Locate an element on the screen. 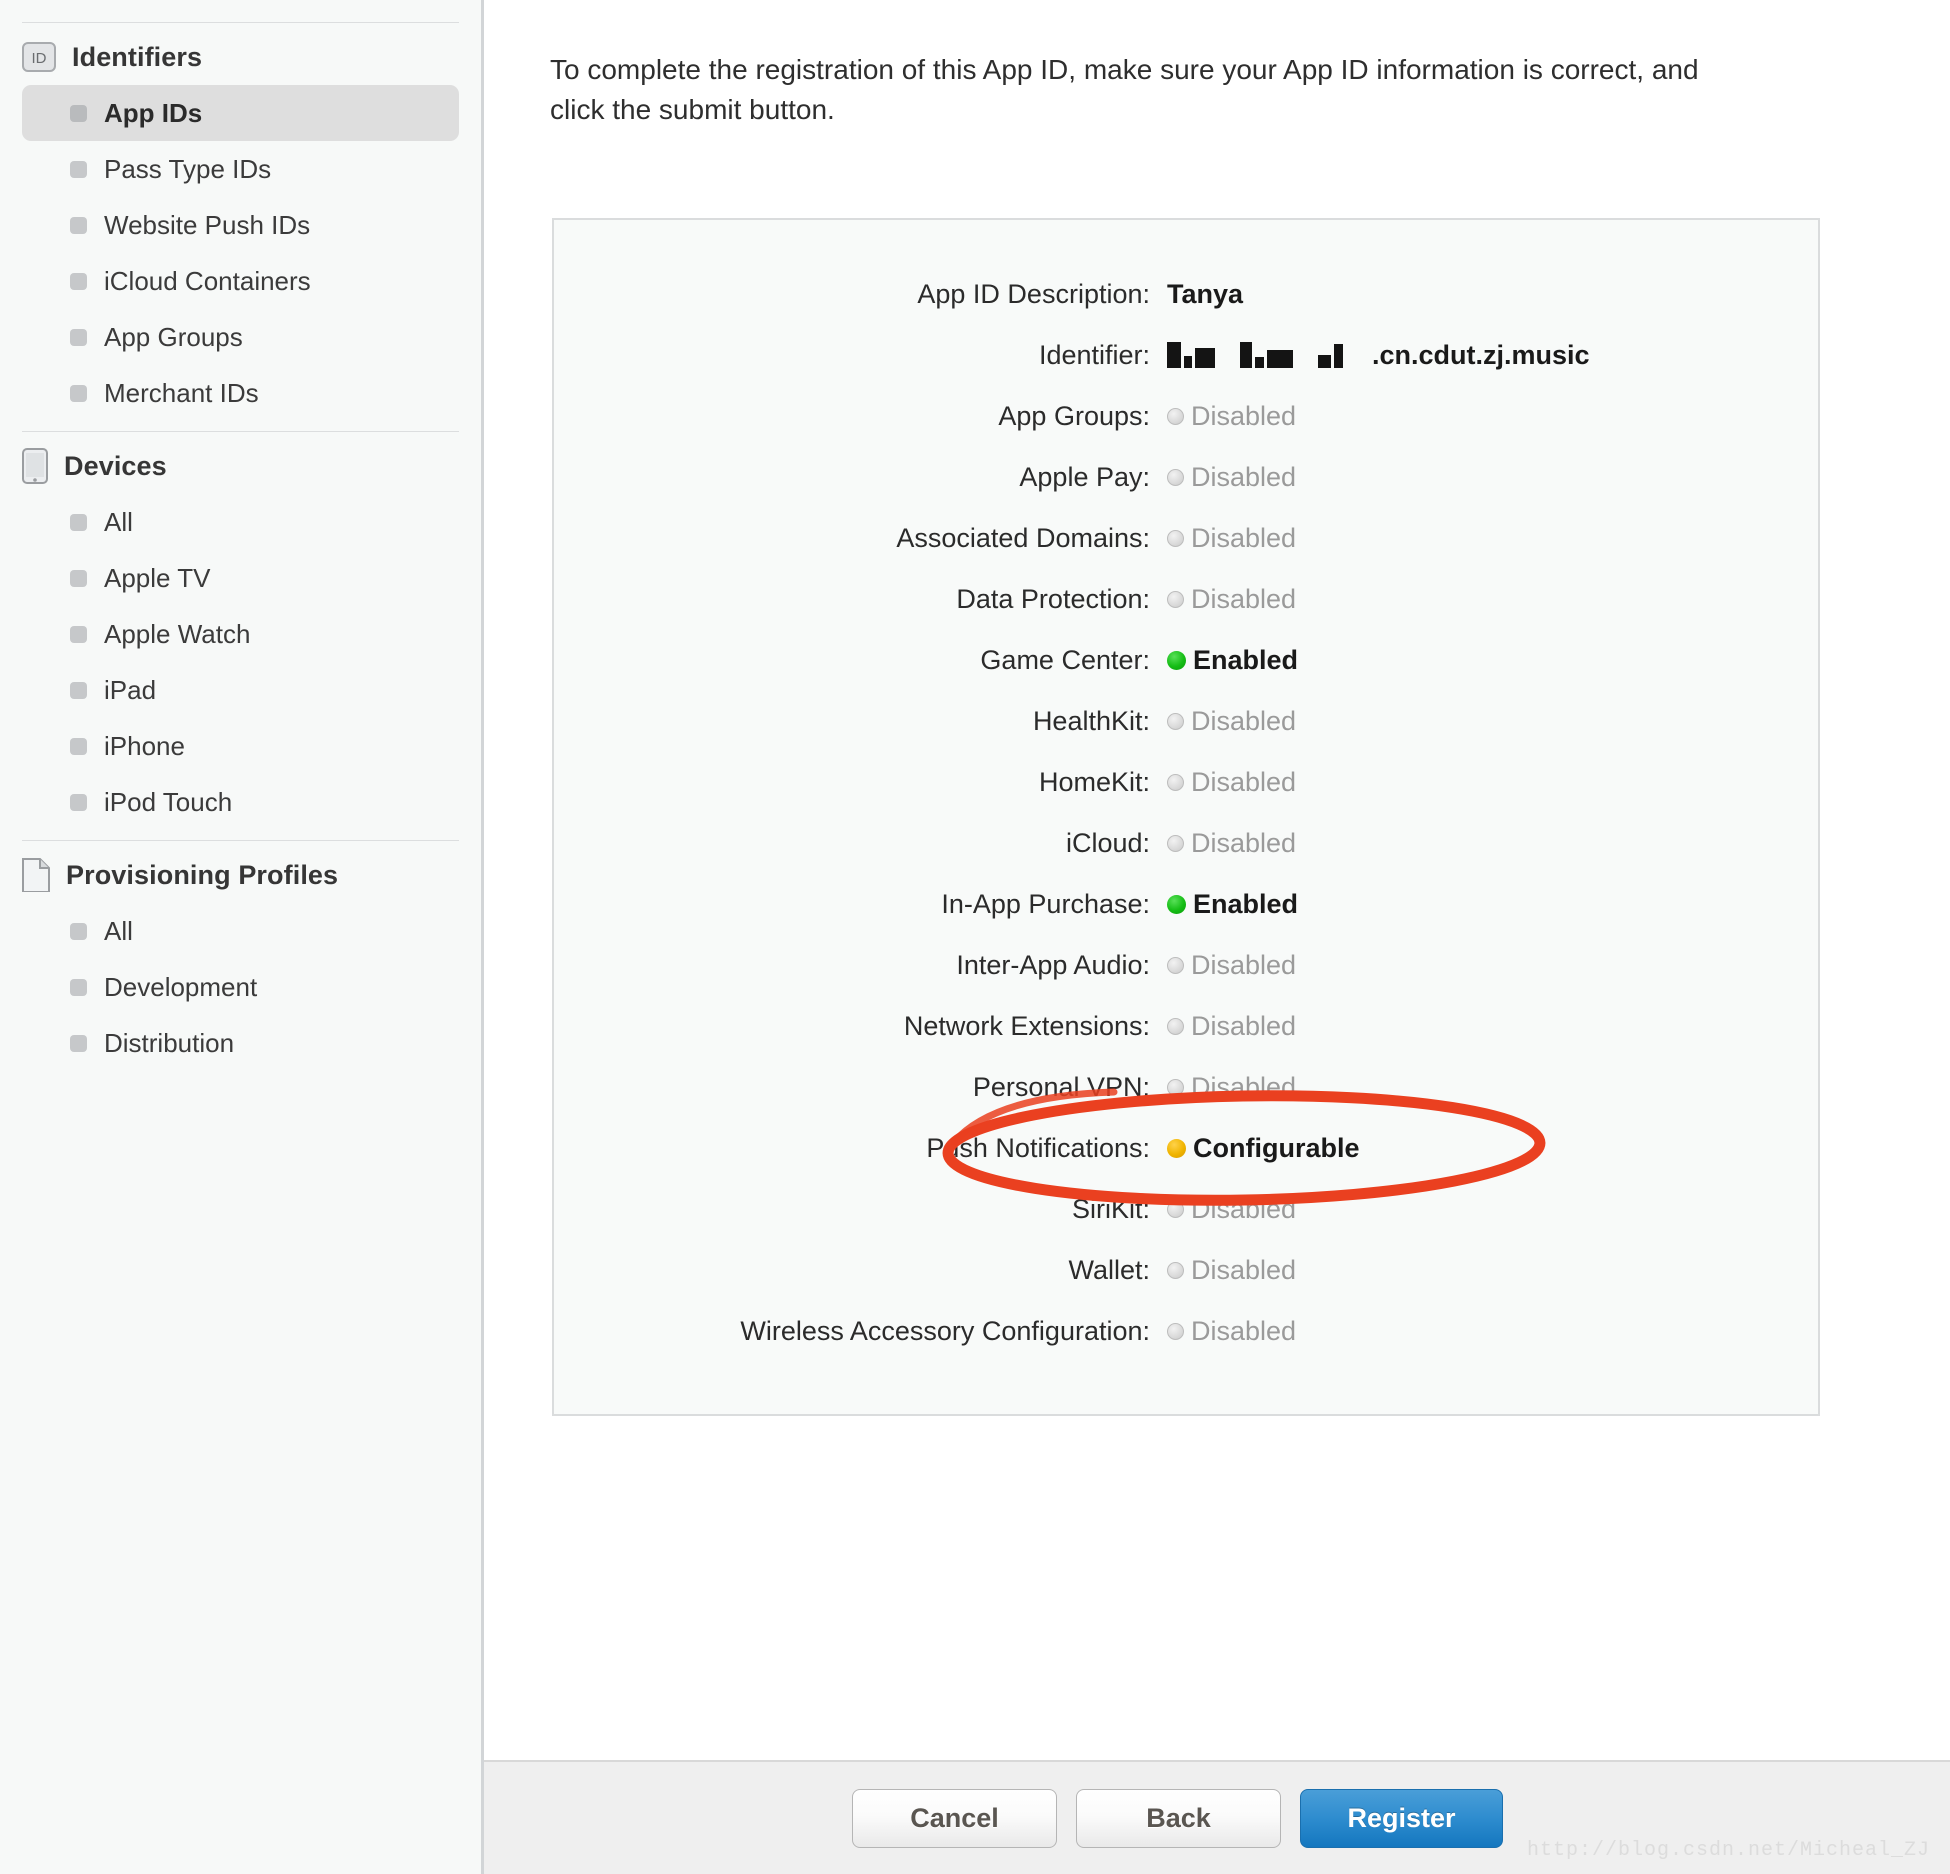 This screenshot has height=1874, width=1950. sidebar-item-app-groups: App Groups is located at coordinates (240, 337).